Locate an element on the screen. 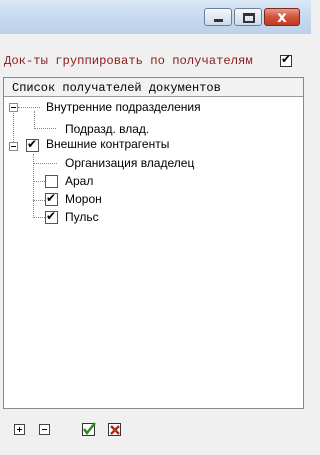 The width and height of the screenshot is (320, 455). collapse-all-button is located at coordinates (44, 429).